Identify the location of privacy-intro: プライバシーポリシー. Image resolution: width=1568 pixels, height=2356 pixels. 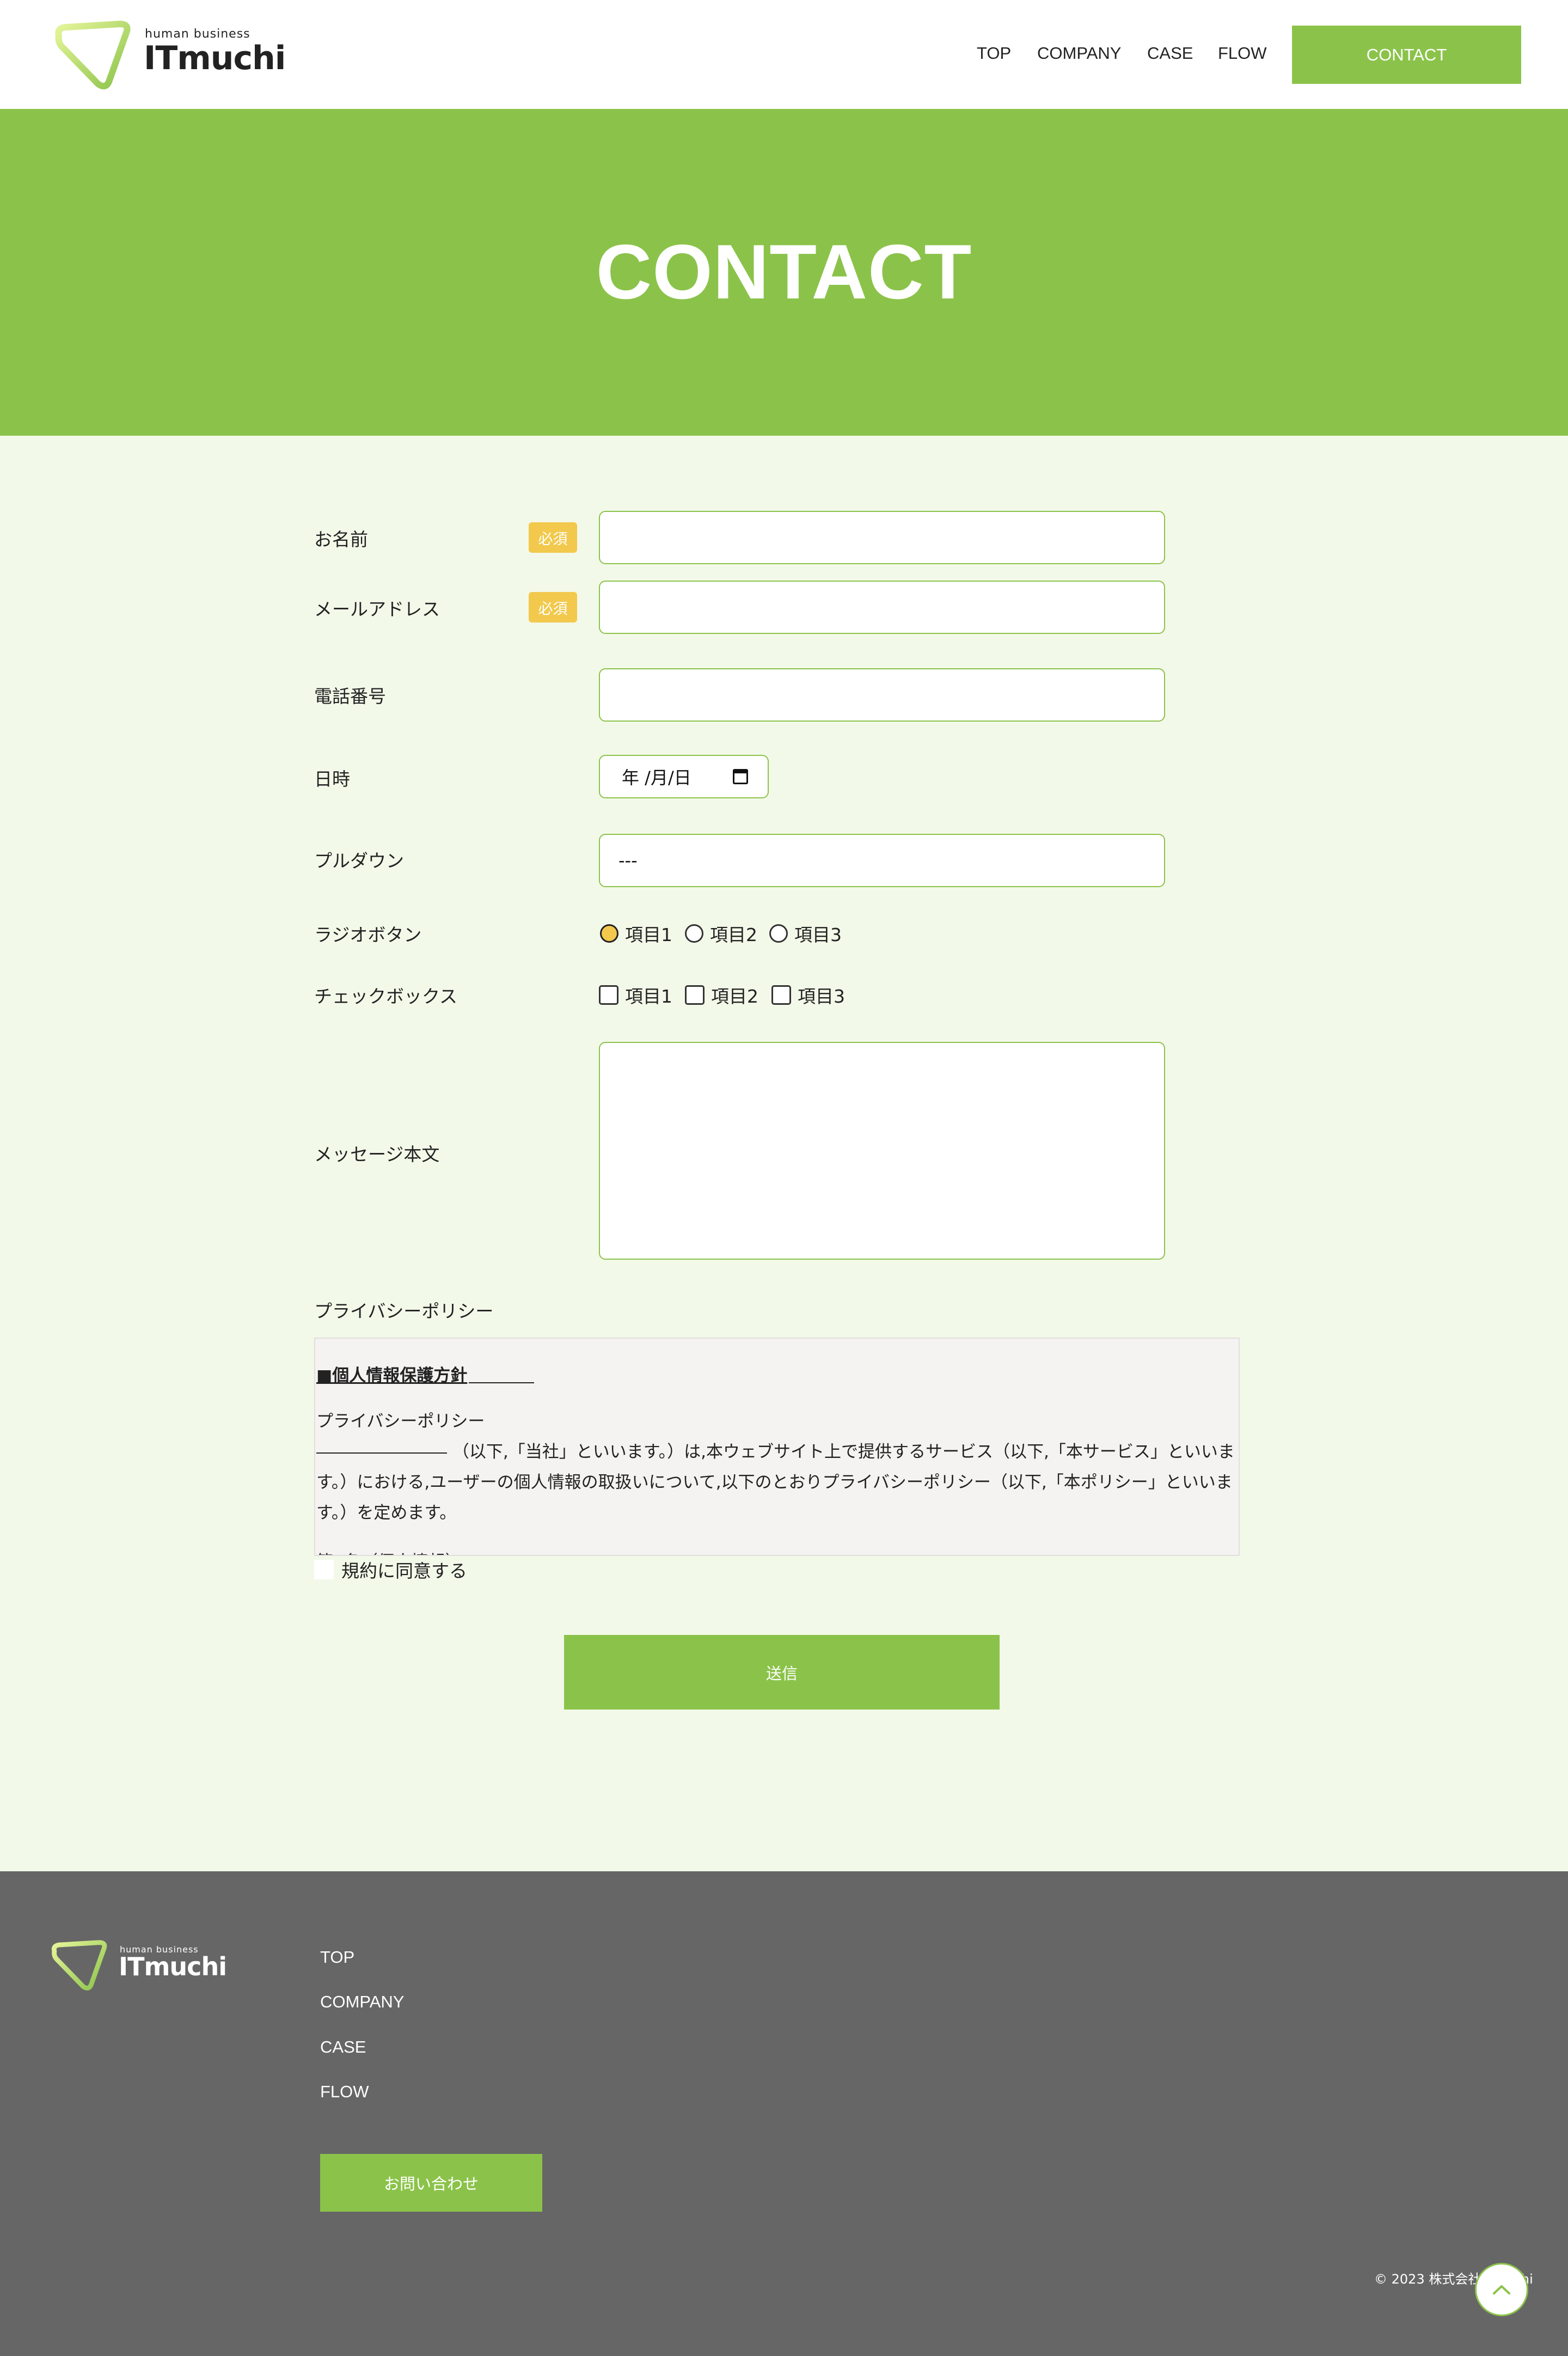
(400, 1421).